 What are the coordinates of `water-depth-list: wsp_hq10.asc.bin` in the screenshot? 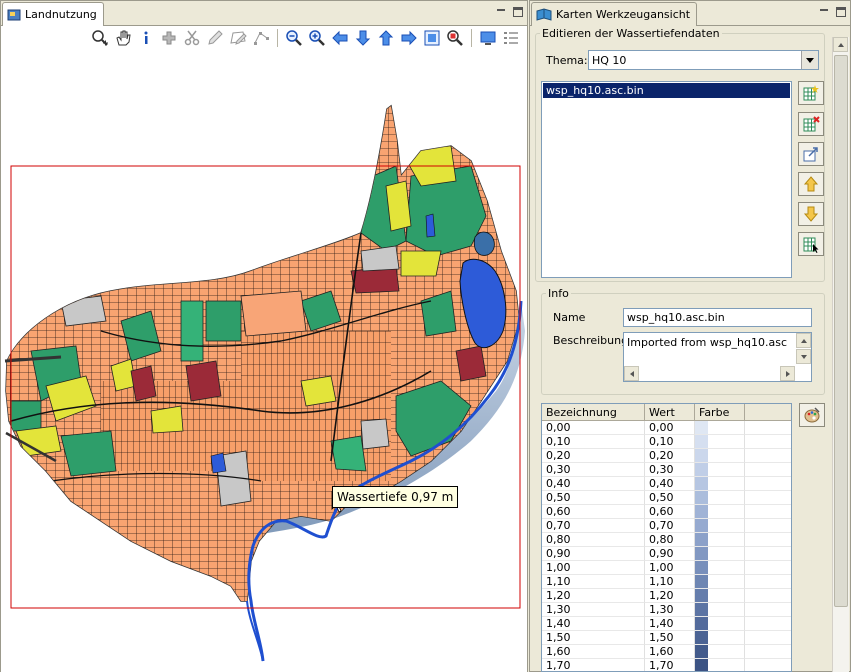 It's located at (666, 179).